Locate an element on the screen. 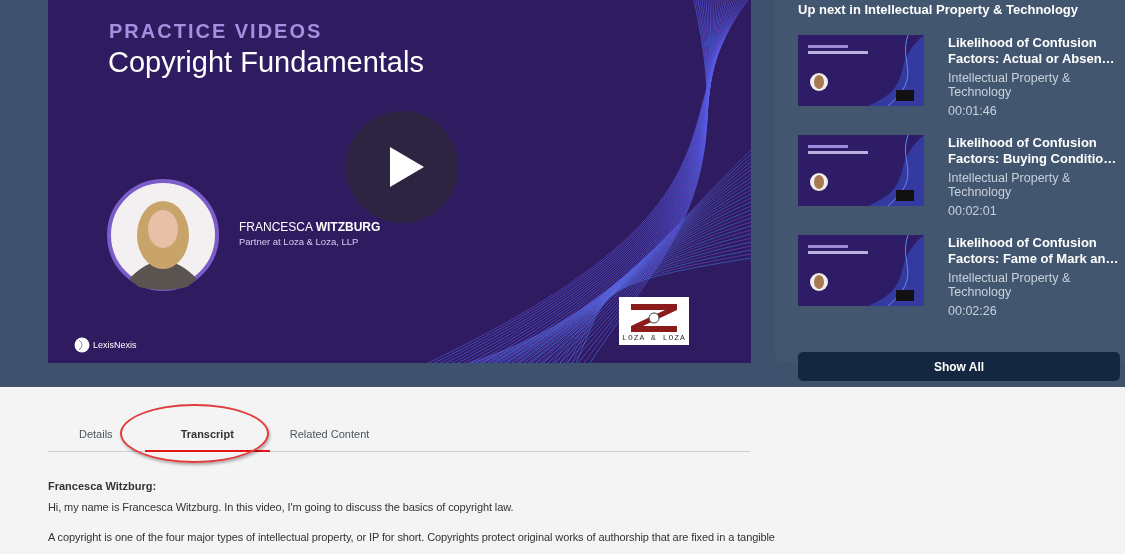  firm-logo: LOZA & LOZA is located at coordinates (654, 321).